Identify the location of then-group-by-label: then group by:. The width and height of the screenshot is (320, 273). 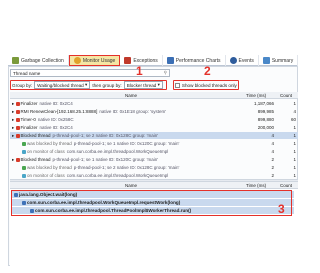
(107, 85).